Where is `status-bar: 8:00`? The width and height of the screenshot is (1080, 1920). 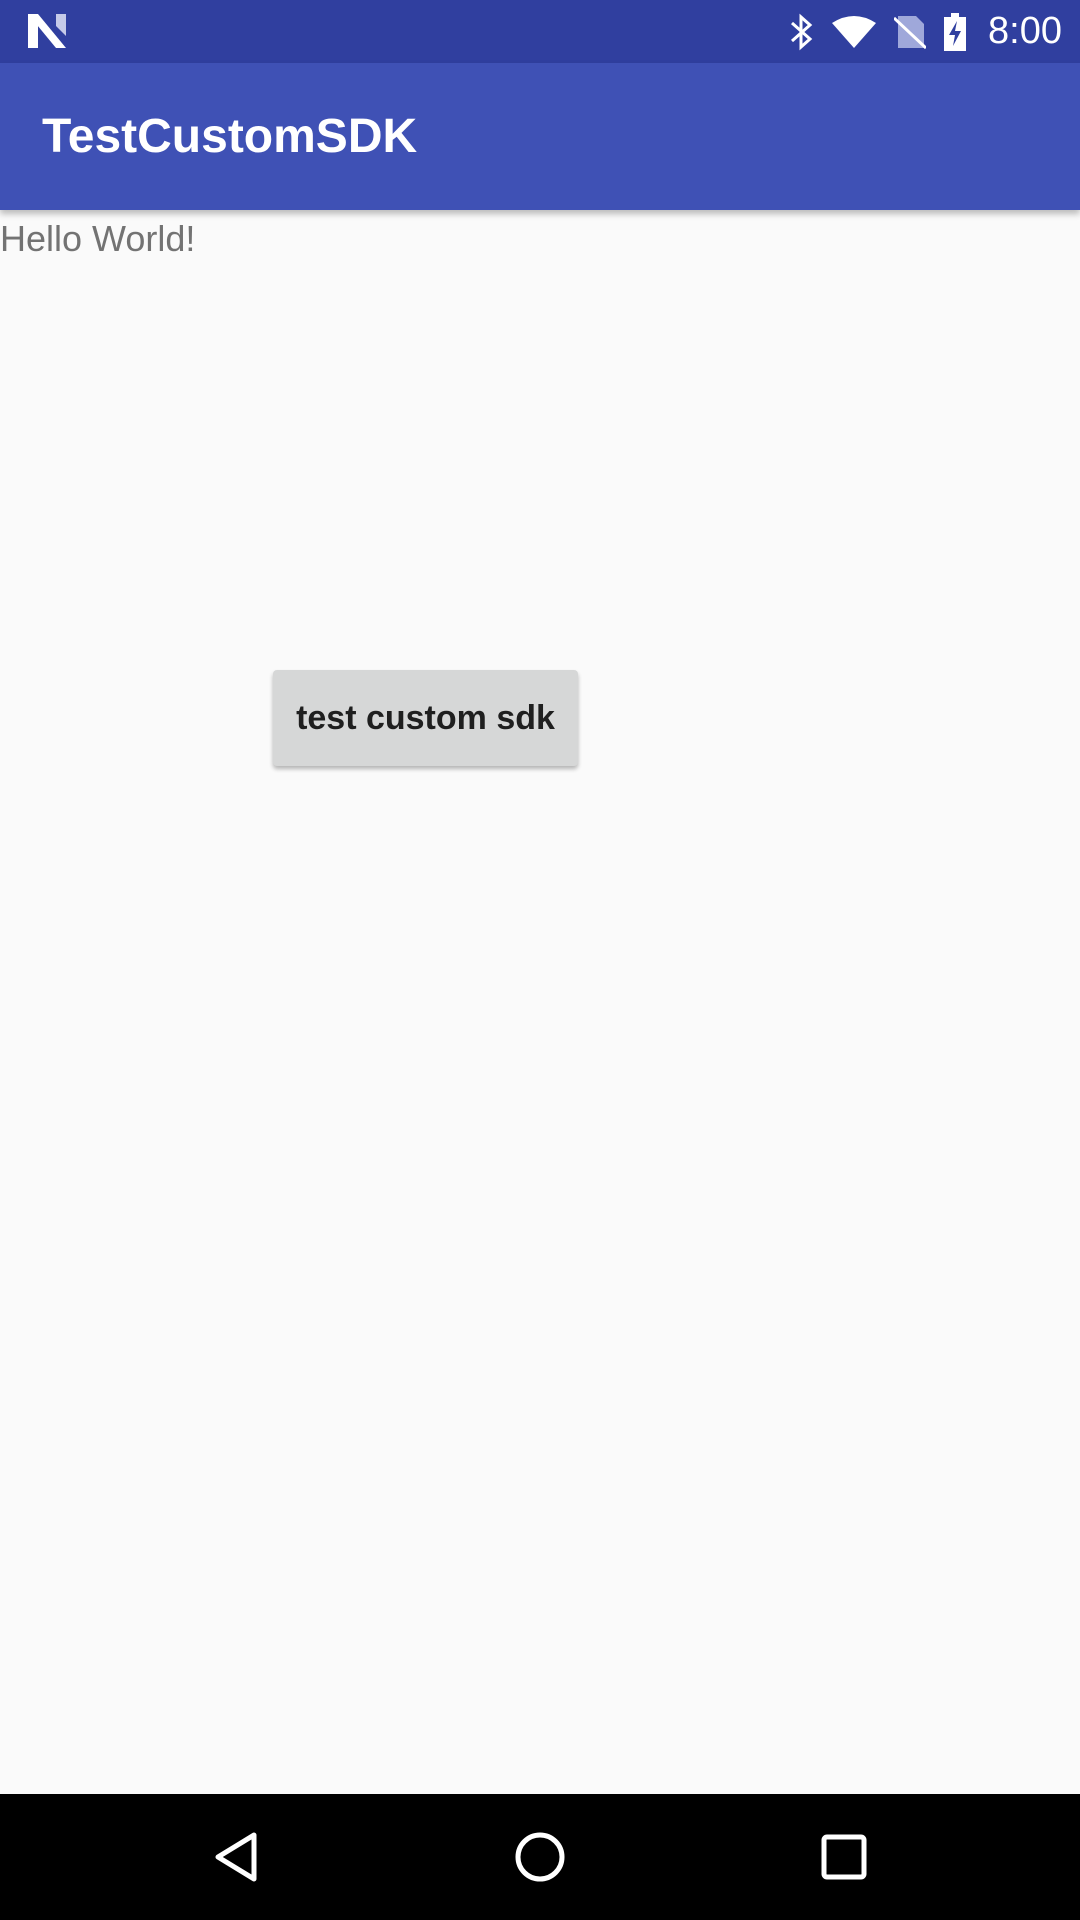
status-bar: 8:00 is located at coordinates (540, 31).